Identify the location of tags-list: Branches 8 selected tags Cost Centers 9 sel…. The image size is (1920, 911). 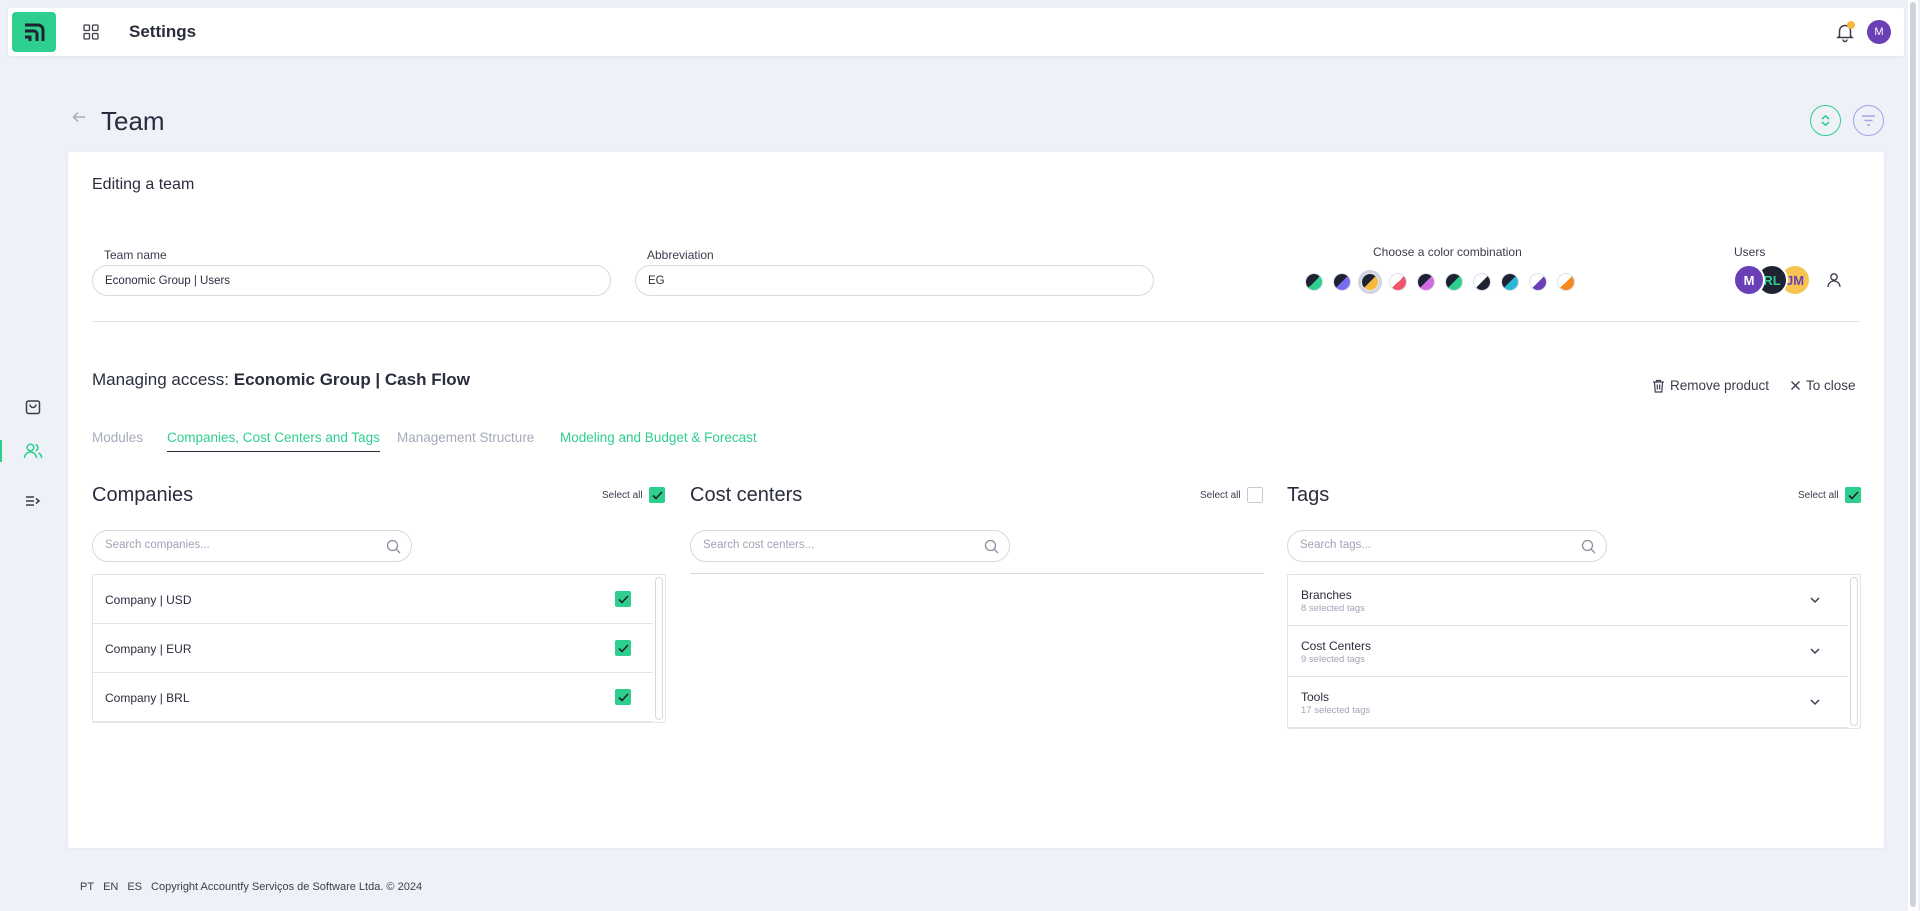
(1574, 651).